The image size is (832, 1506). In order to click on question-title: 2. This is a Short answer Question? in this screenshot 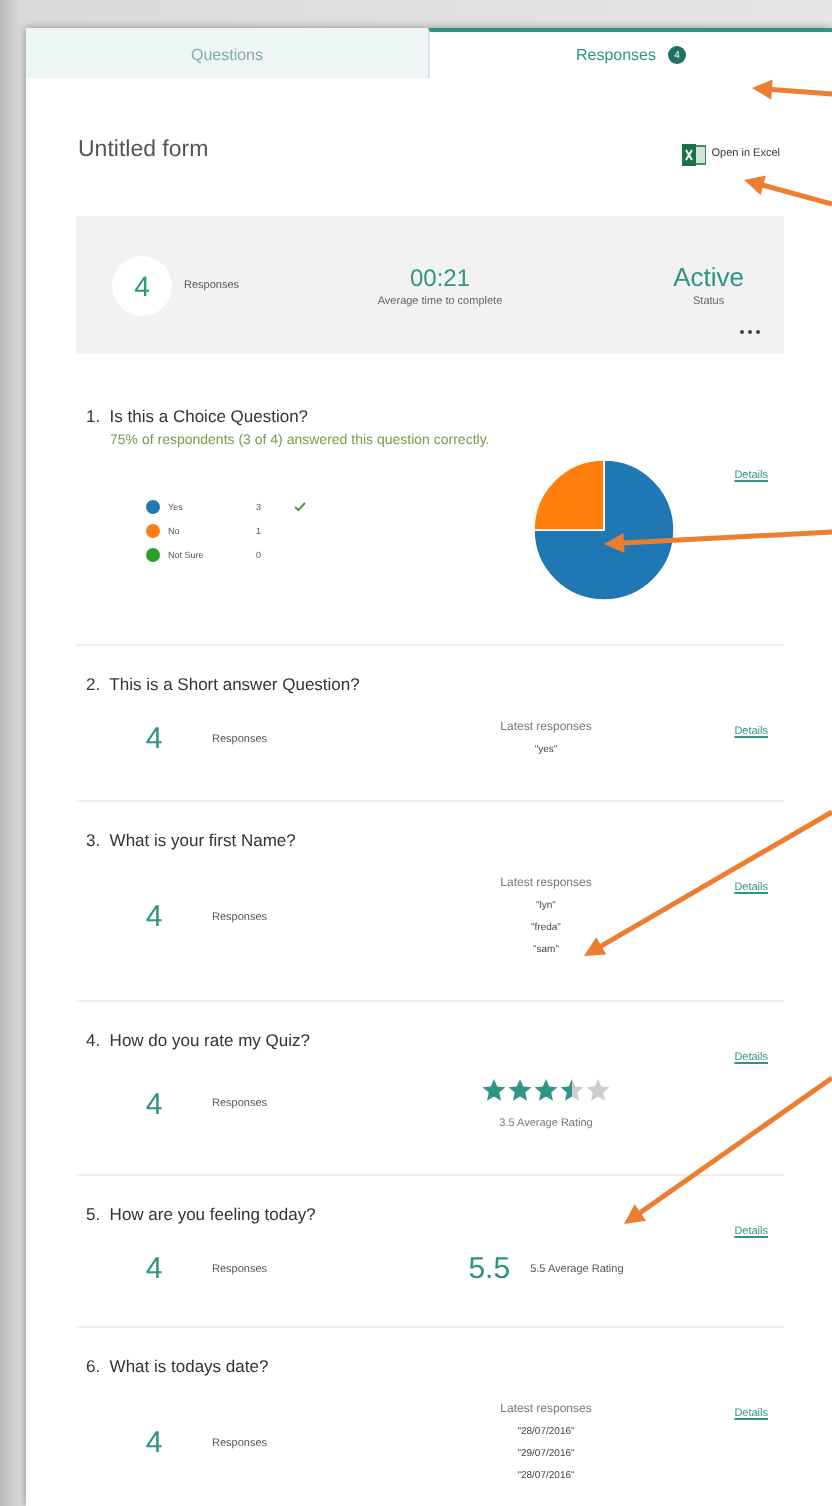, I will do `click(224, 684)`.